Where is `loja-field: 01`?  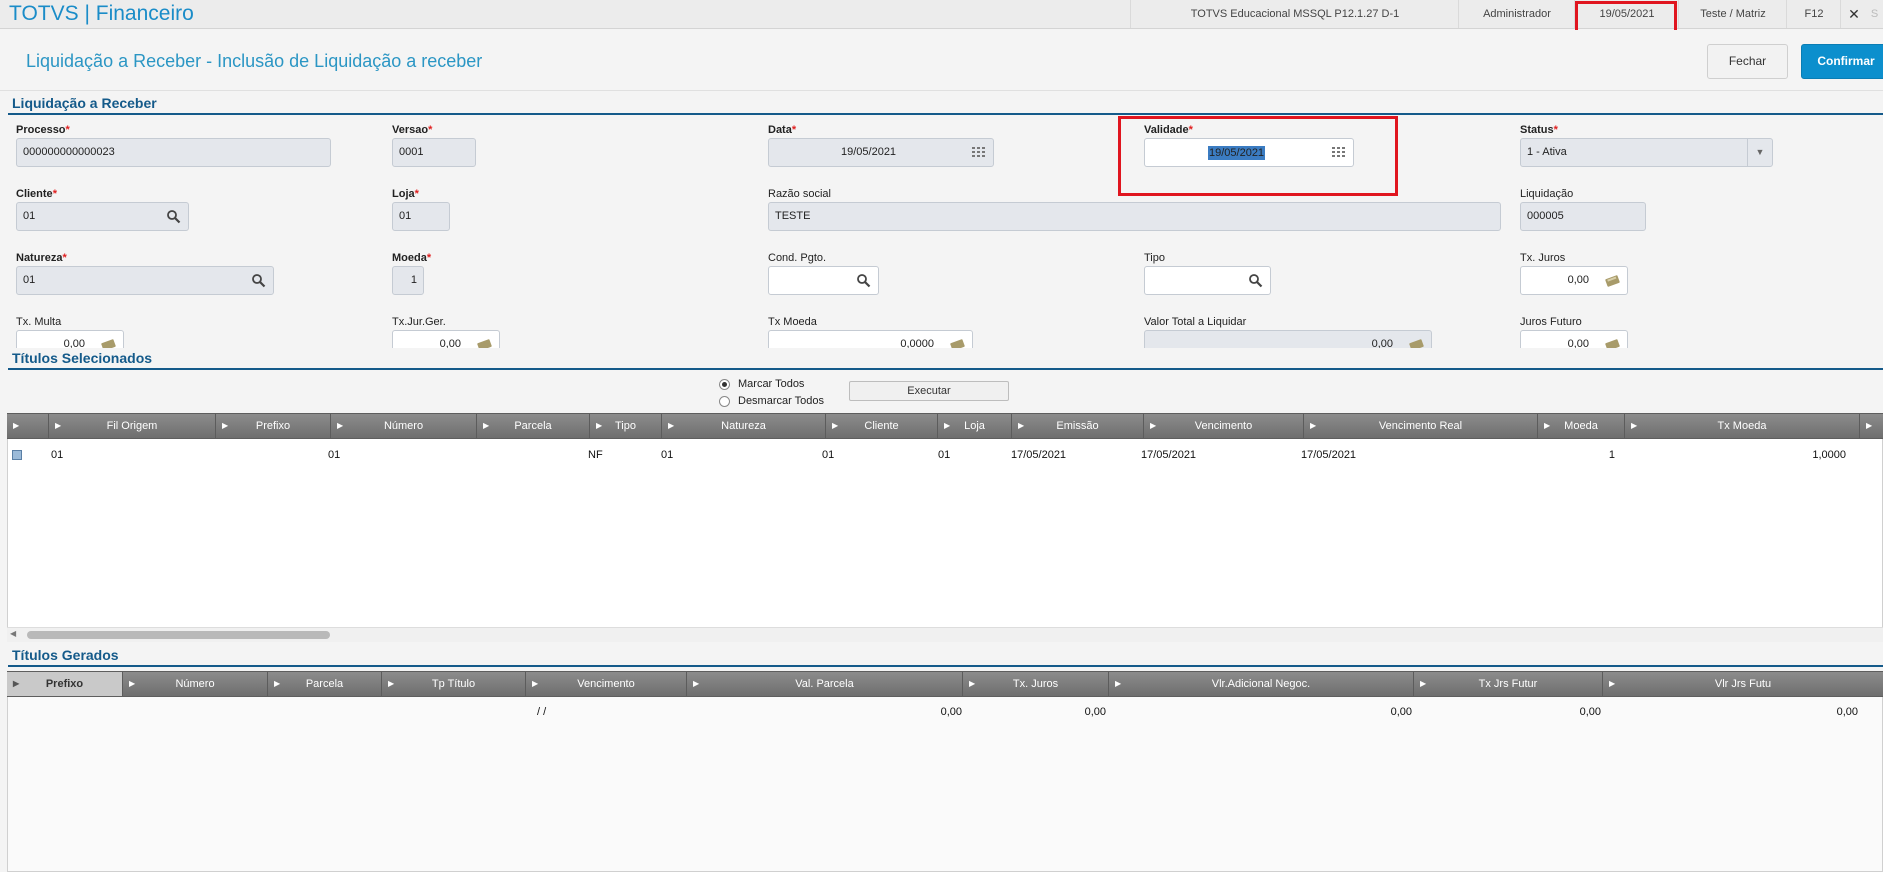 loja-field: 01 is located at coordinates (421, 216).